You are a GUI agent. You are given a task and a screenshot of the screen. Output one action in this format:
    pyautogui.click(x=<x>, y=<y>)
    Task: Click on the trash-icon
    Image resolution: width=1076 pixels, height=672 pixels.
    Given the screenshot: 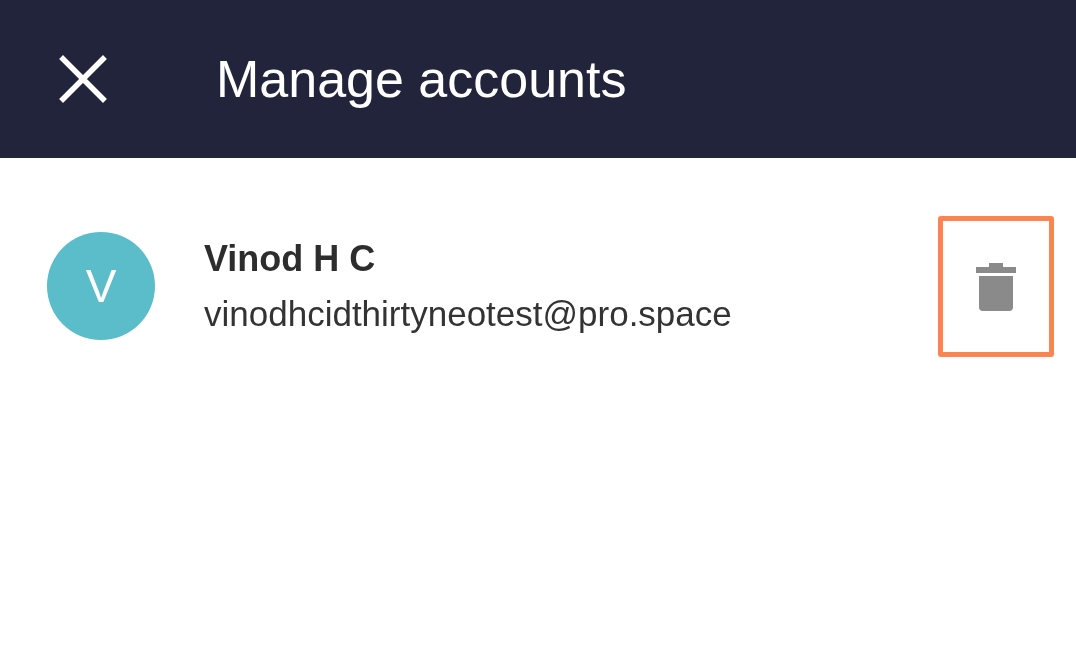 What is the action you would take?
    pyautogui.click(x=996, y=286)
    